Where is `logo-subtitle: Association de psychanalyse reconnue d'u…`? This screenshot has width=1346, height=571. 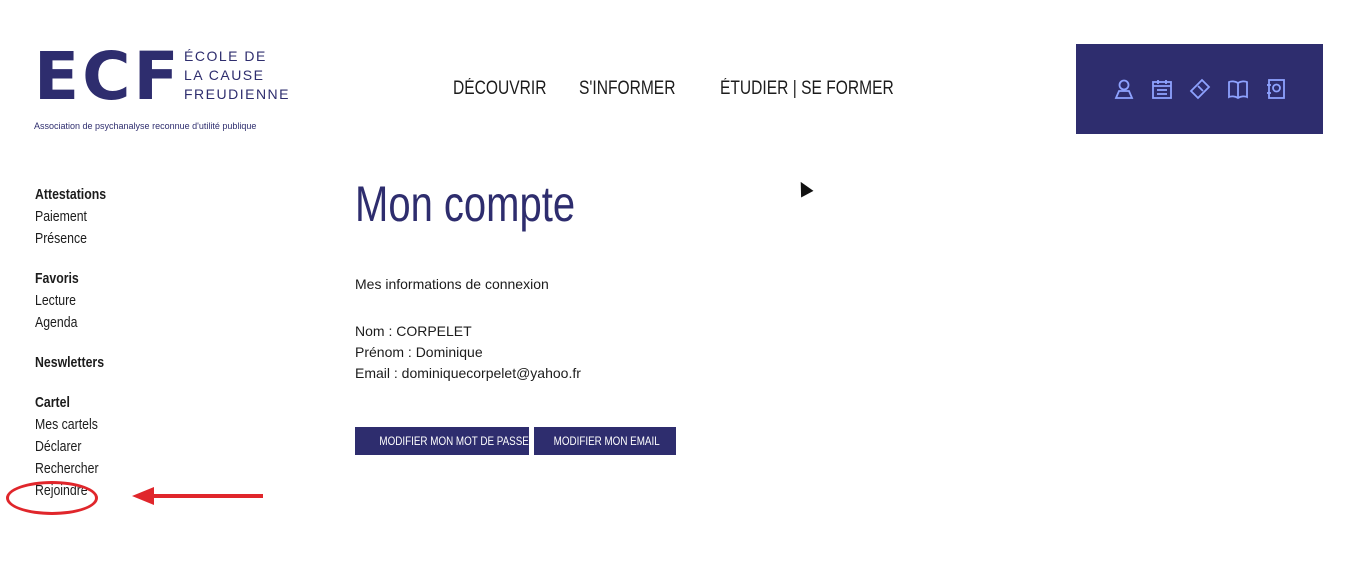
logo-subtitle: Association de psychanalyse reconnue d'u… is located at coordinates (145, 126).